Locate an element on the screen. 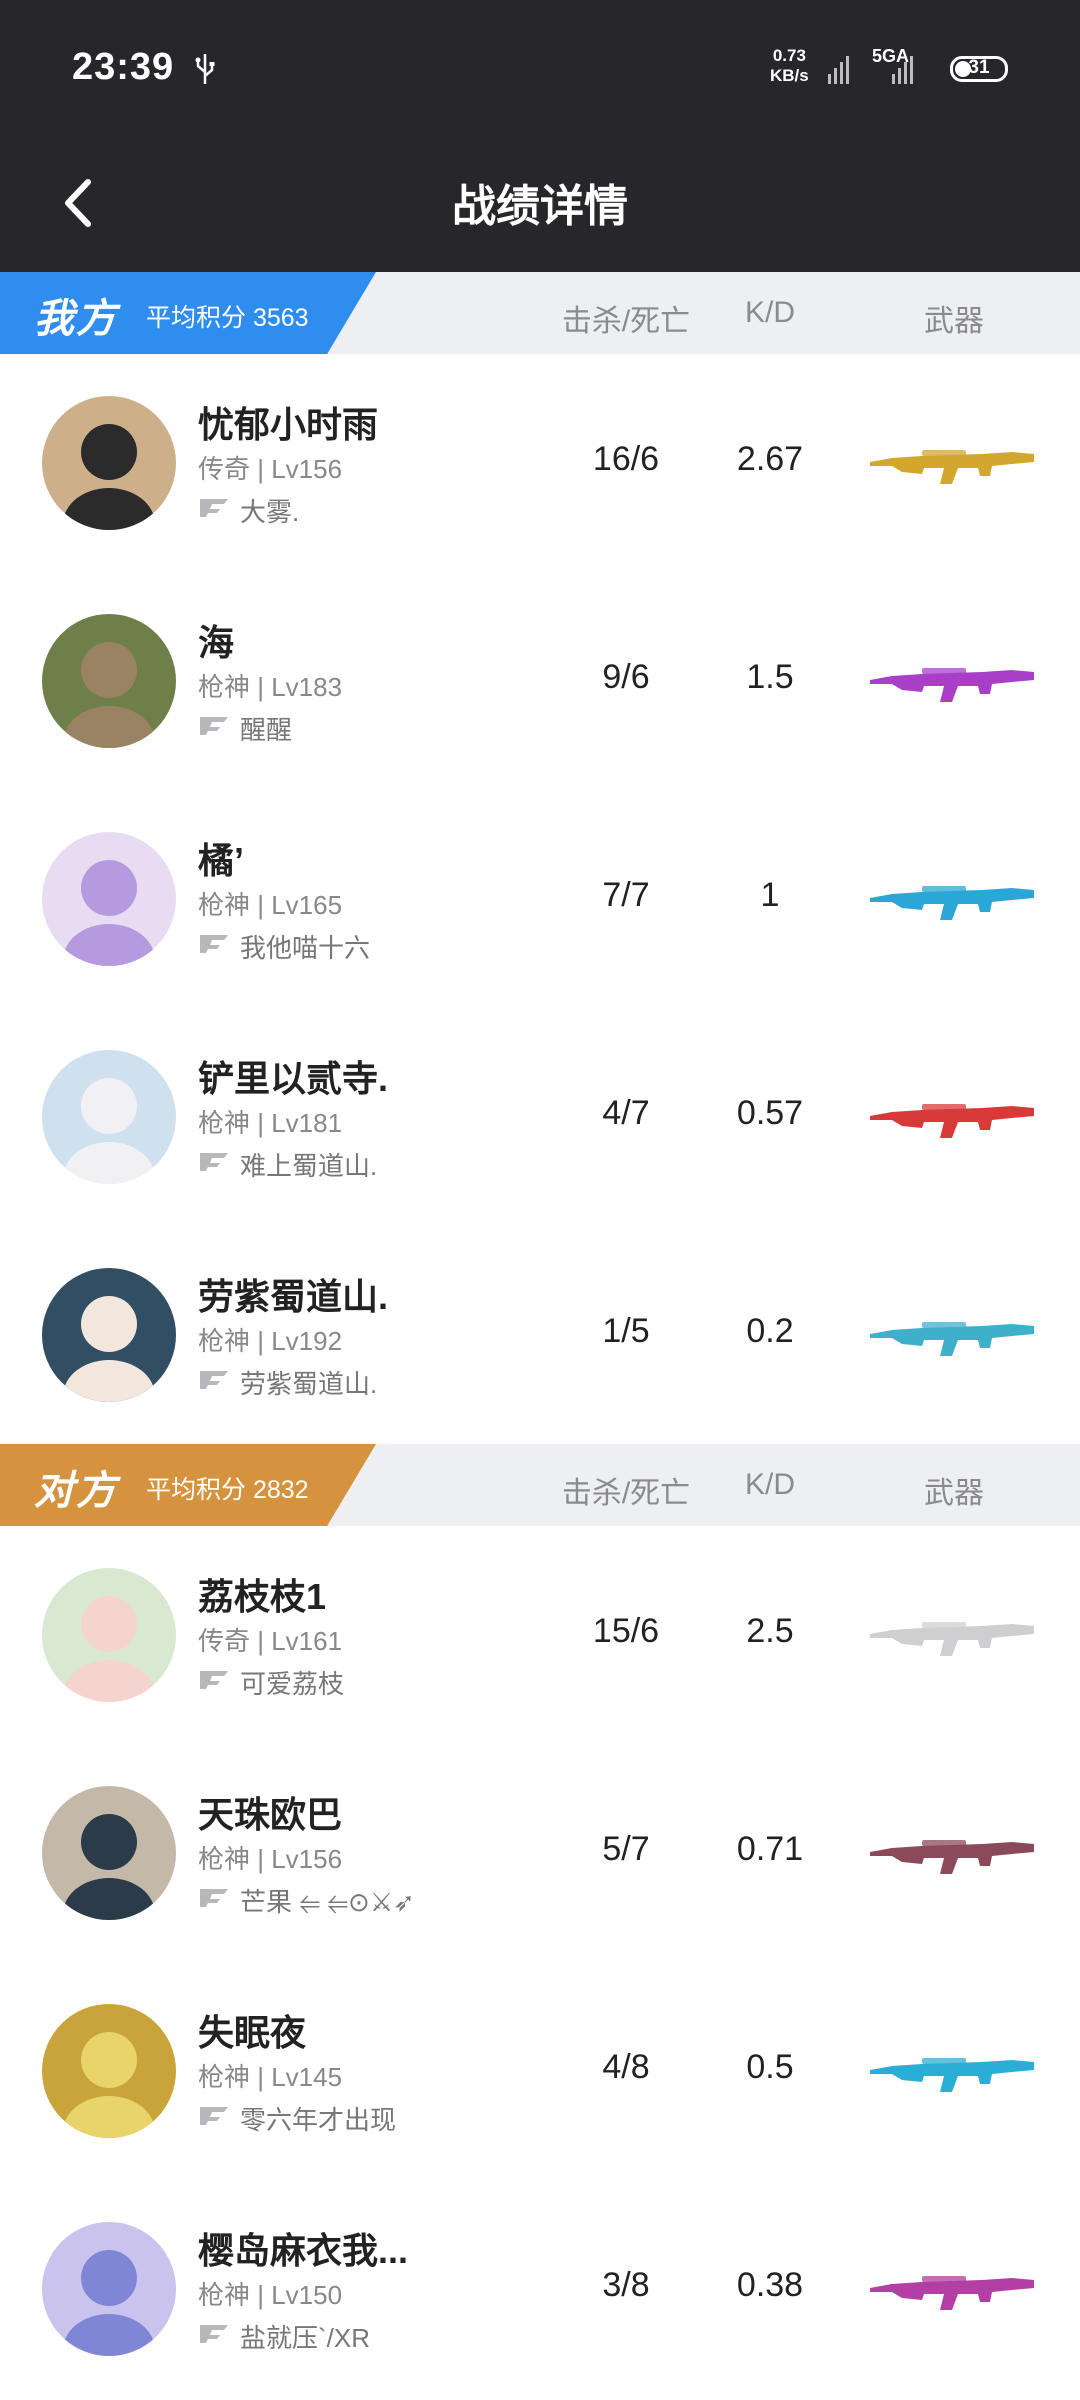  team-tag: 我方 平均积分 3563 is located at coordinates (188, 313).